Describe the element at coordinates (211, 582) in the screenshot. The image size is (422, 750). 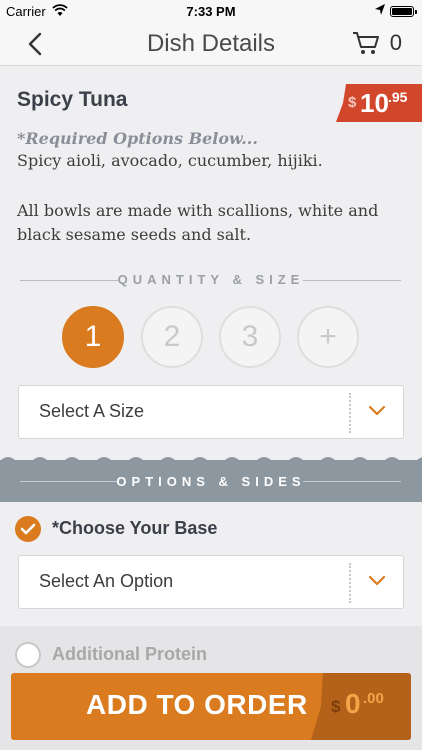
I see `base-select: Select An Option` at that location.